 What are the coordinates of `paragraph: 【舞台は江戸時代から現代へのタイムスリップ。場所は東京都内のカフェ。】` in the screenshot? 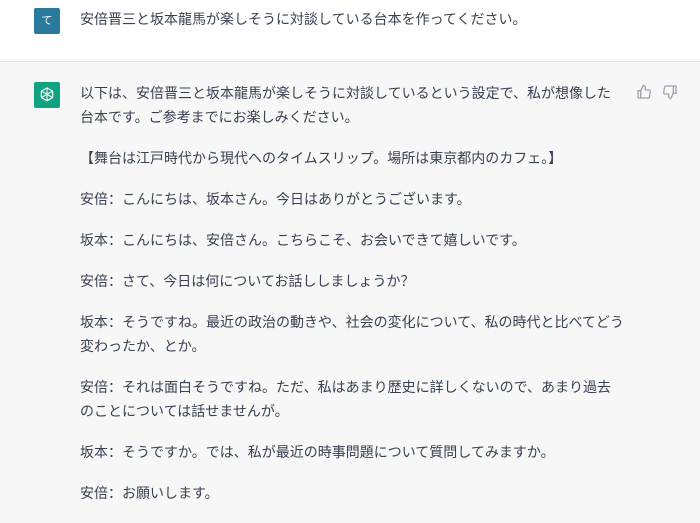 It's located at (321, 159).